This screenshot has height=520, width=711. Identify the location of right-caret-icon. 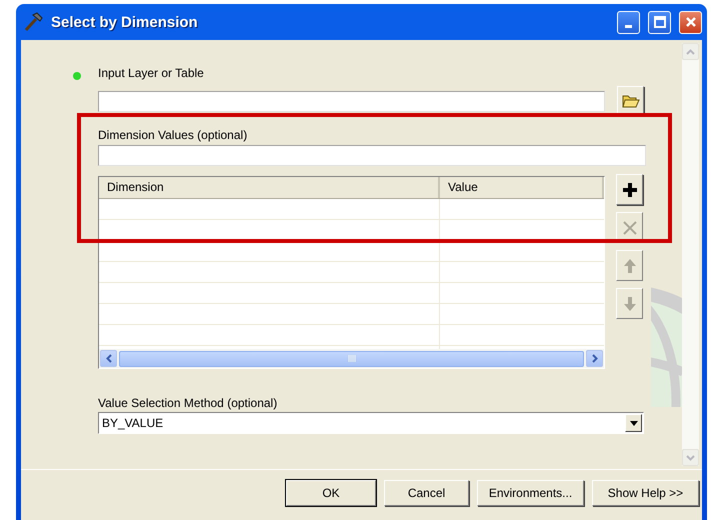
(595, 358).